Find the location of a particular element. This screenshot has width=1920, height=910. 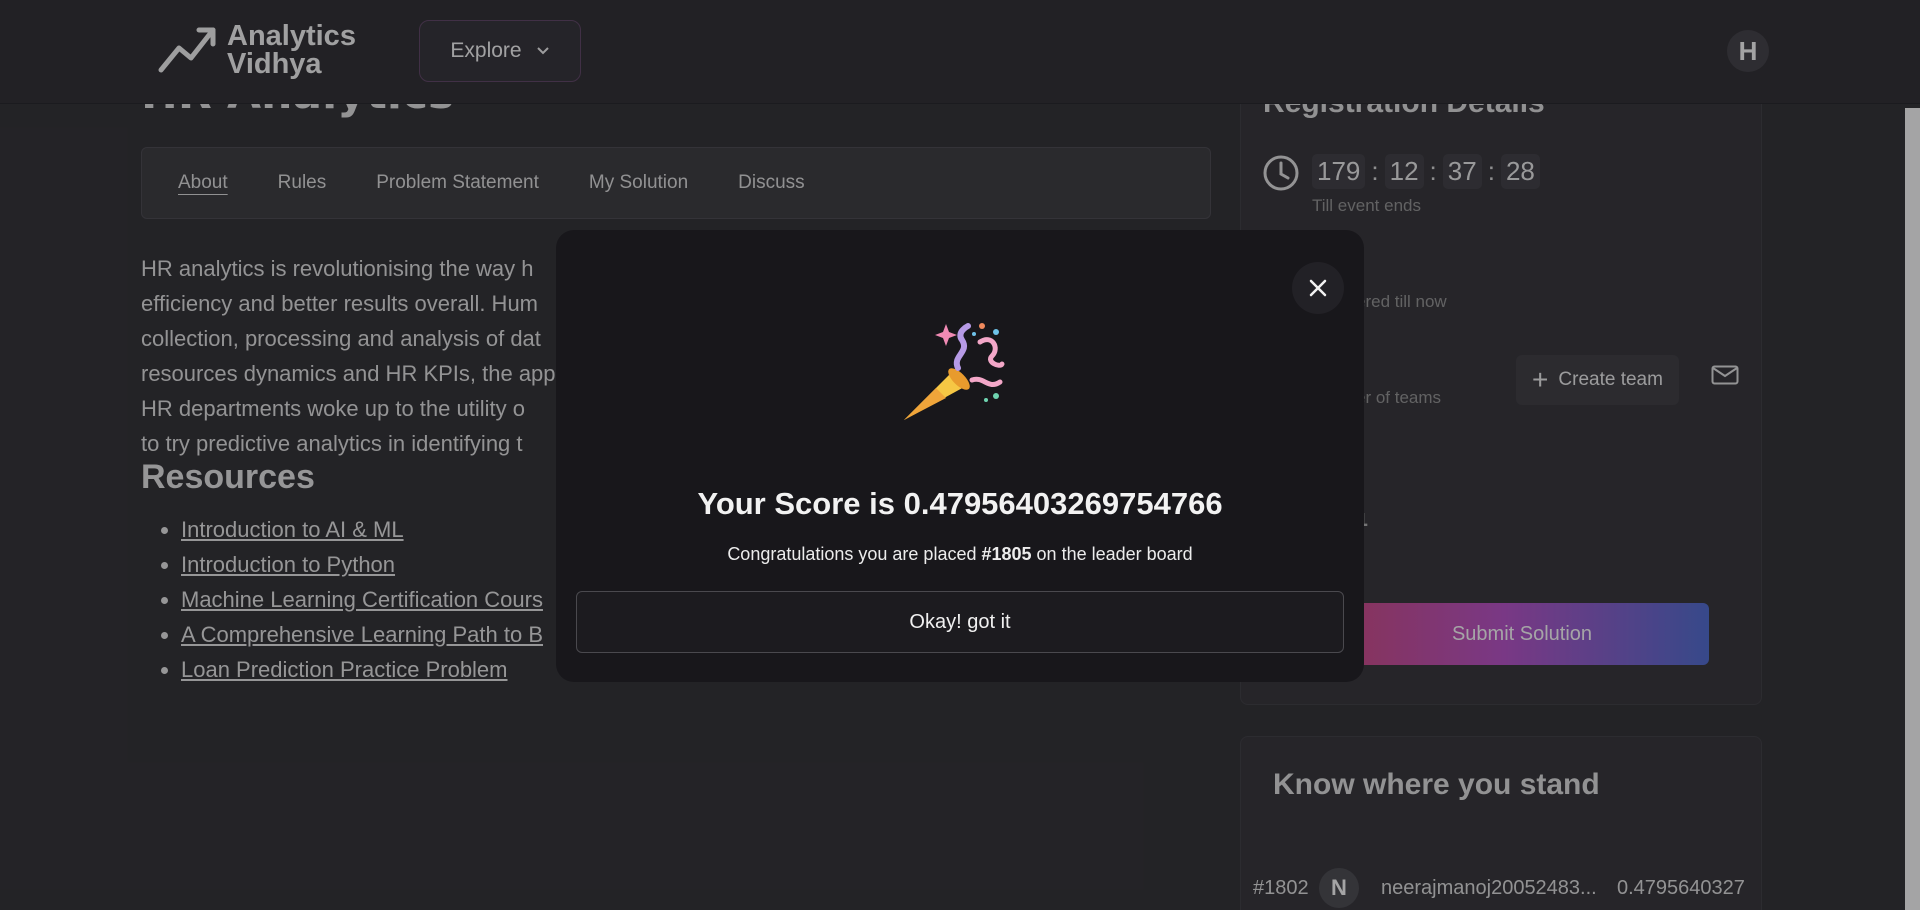

close-icon is located at coordinates (1318, 288).